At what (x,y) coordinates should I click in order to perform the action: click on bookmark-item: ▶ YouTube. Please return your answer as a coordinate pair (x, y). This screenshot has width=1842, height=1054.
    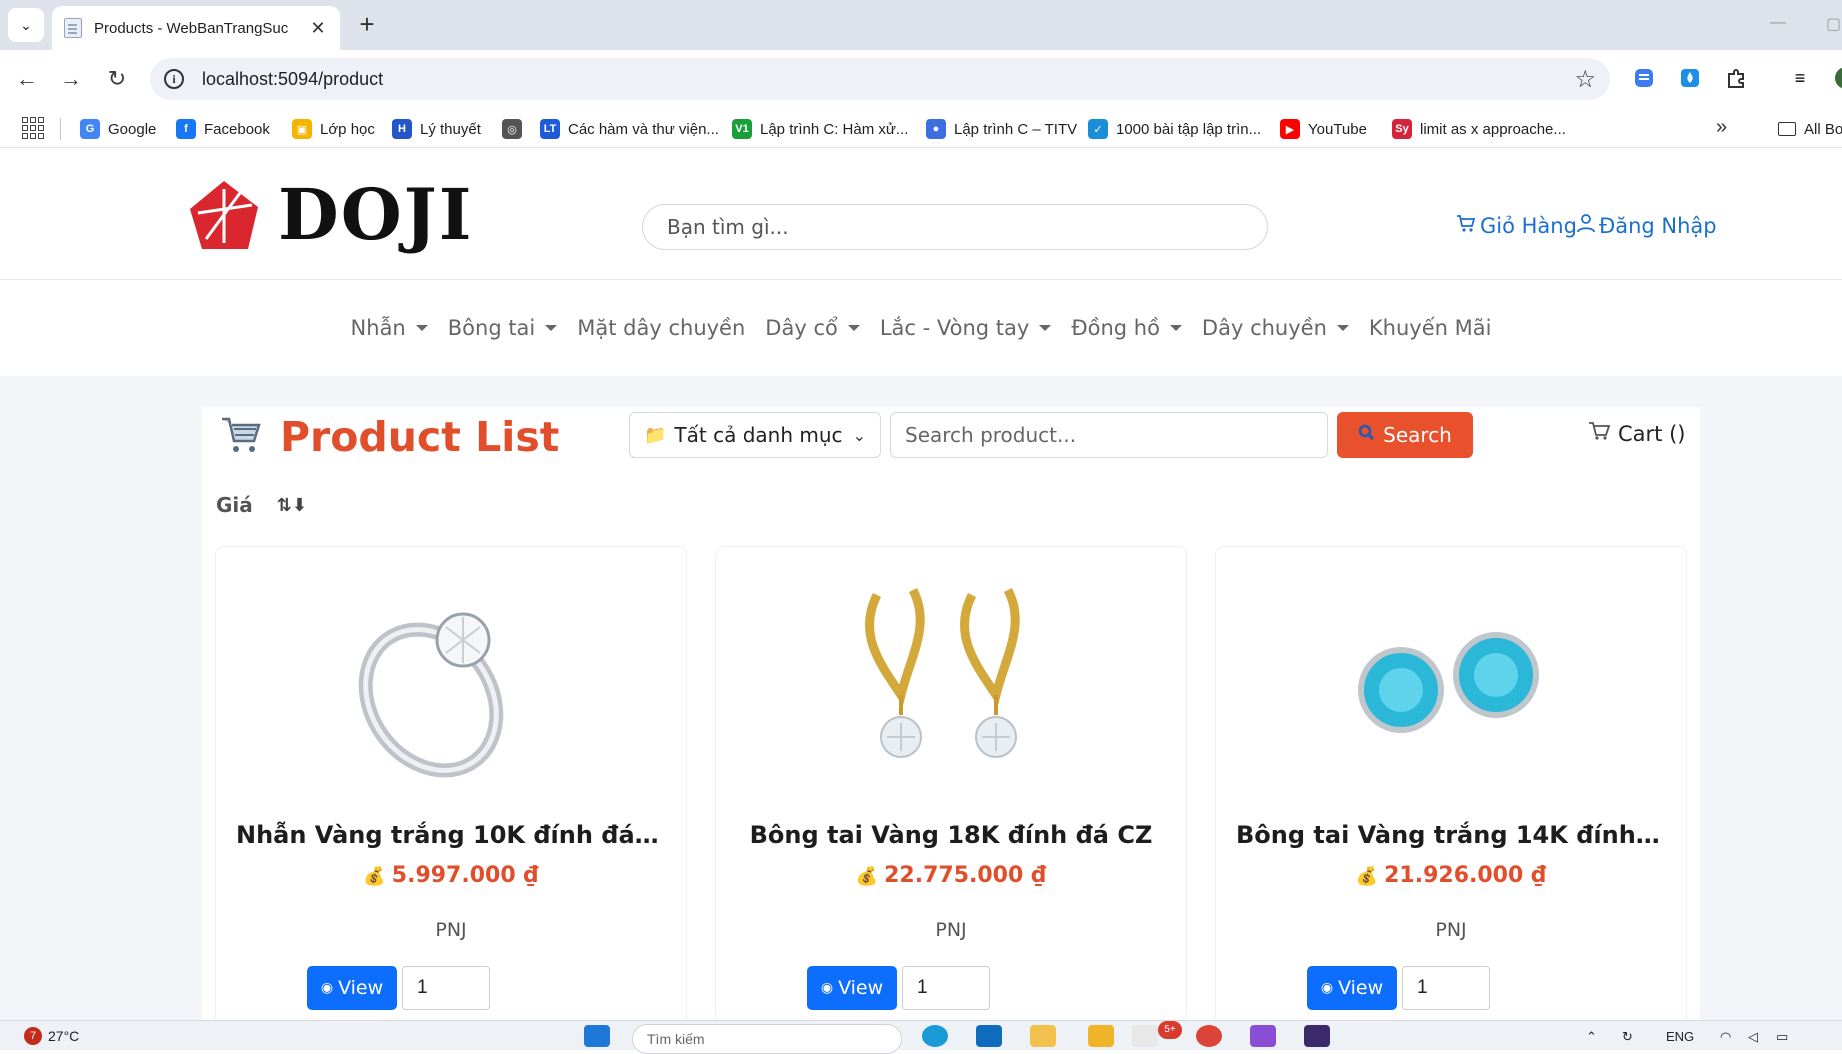
    Looking at the image, I should click on (1323, 129).